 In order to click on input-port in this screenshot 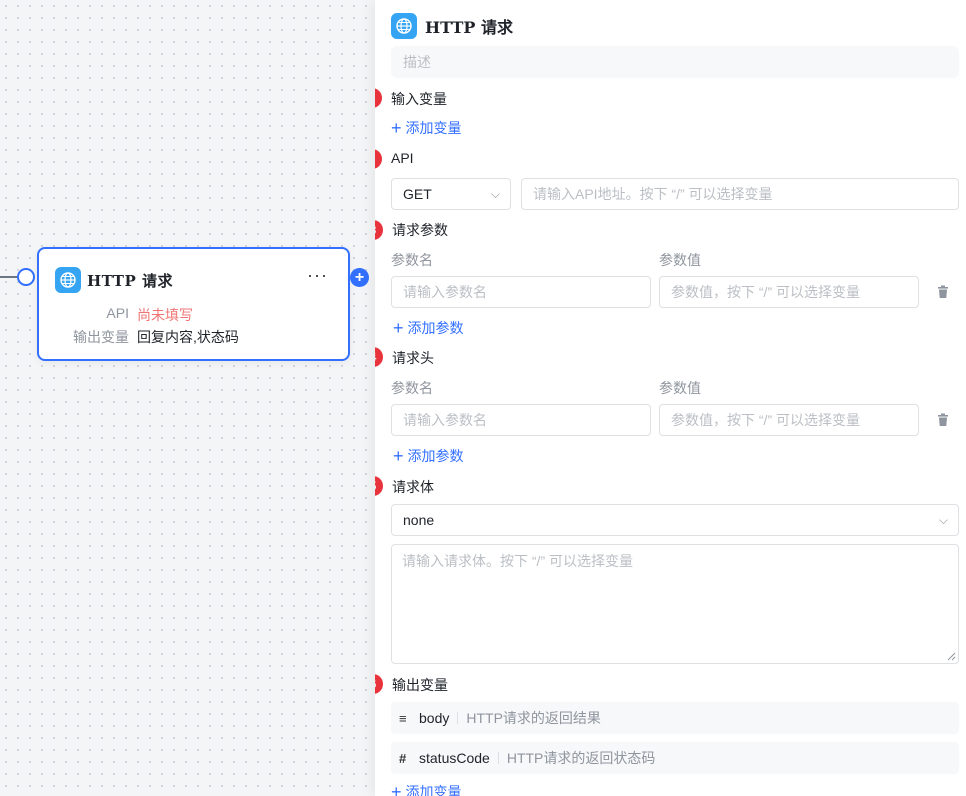, I will do `click(26, 277)`.